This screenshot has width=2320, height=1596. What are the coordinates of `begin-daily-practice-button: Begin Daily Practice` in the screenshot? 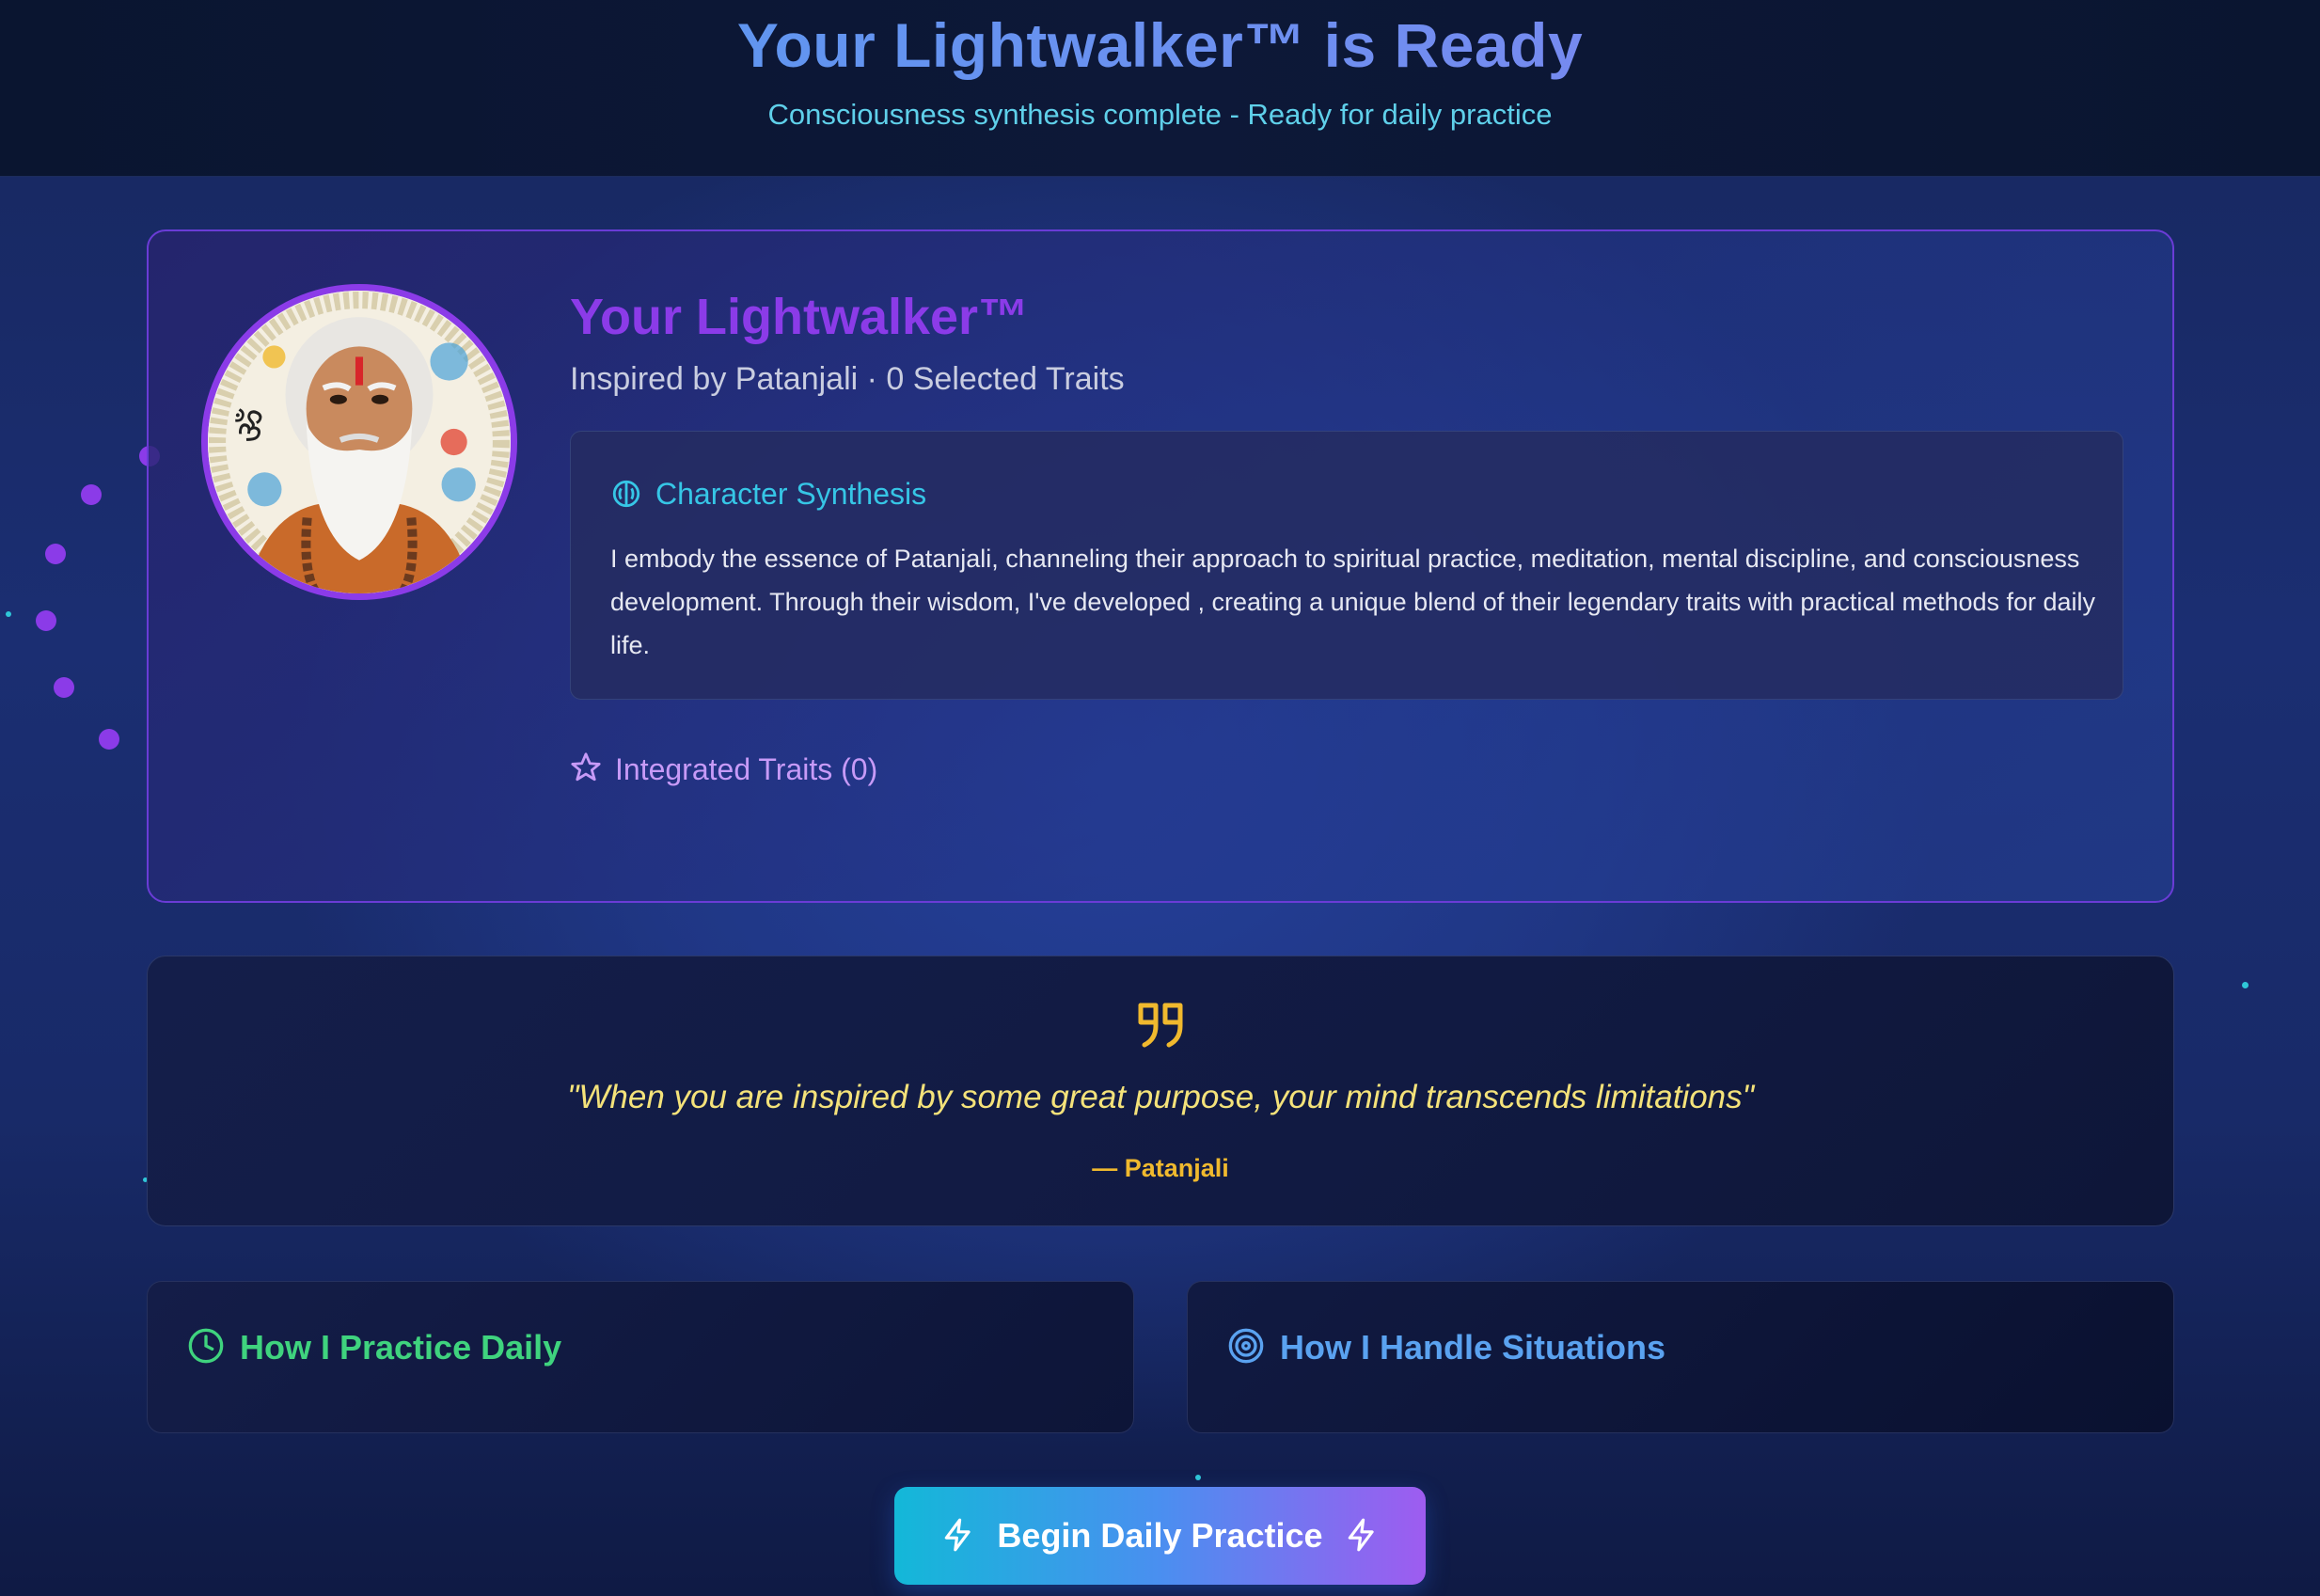 It's located at (1160, 1536).